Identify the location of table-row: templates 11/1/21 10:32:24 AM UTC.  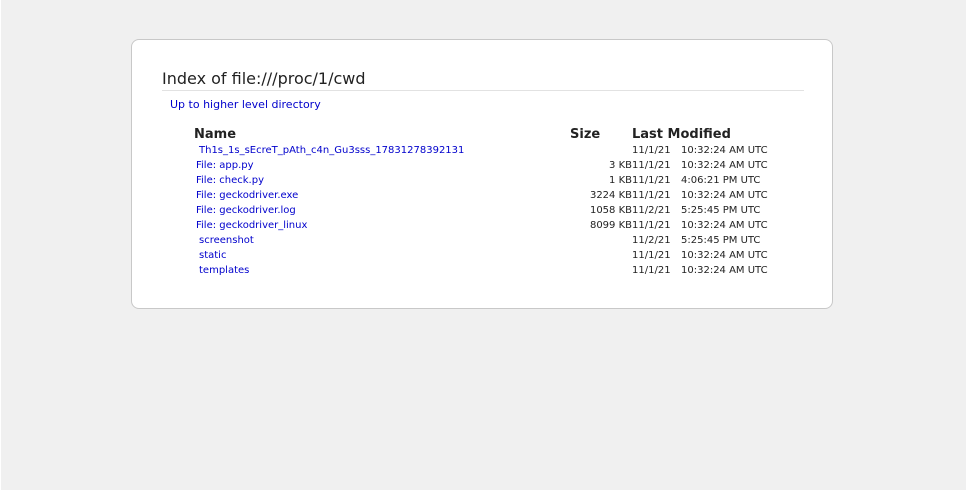
(483, 270).